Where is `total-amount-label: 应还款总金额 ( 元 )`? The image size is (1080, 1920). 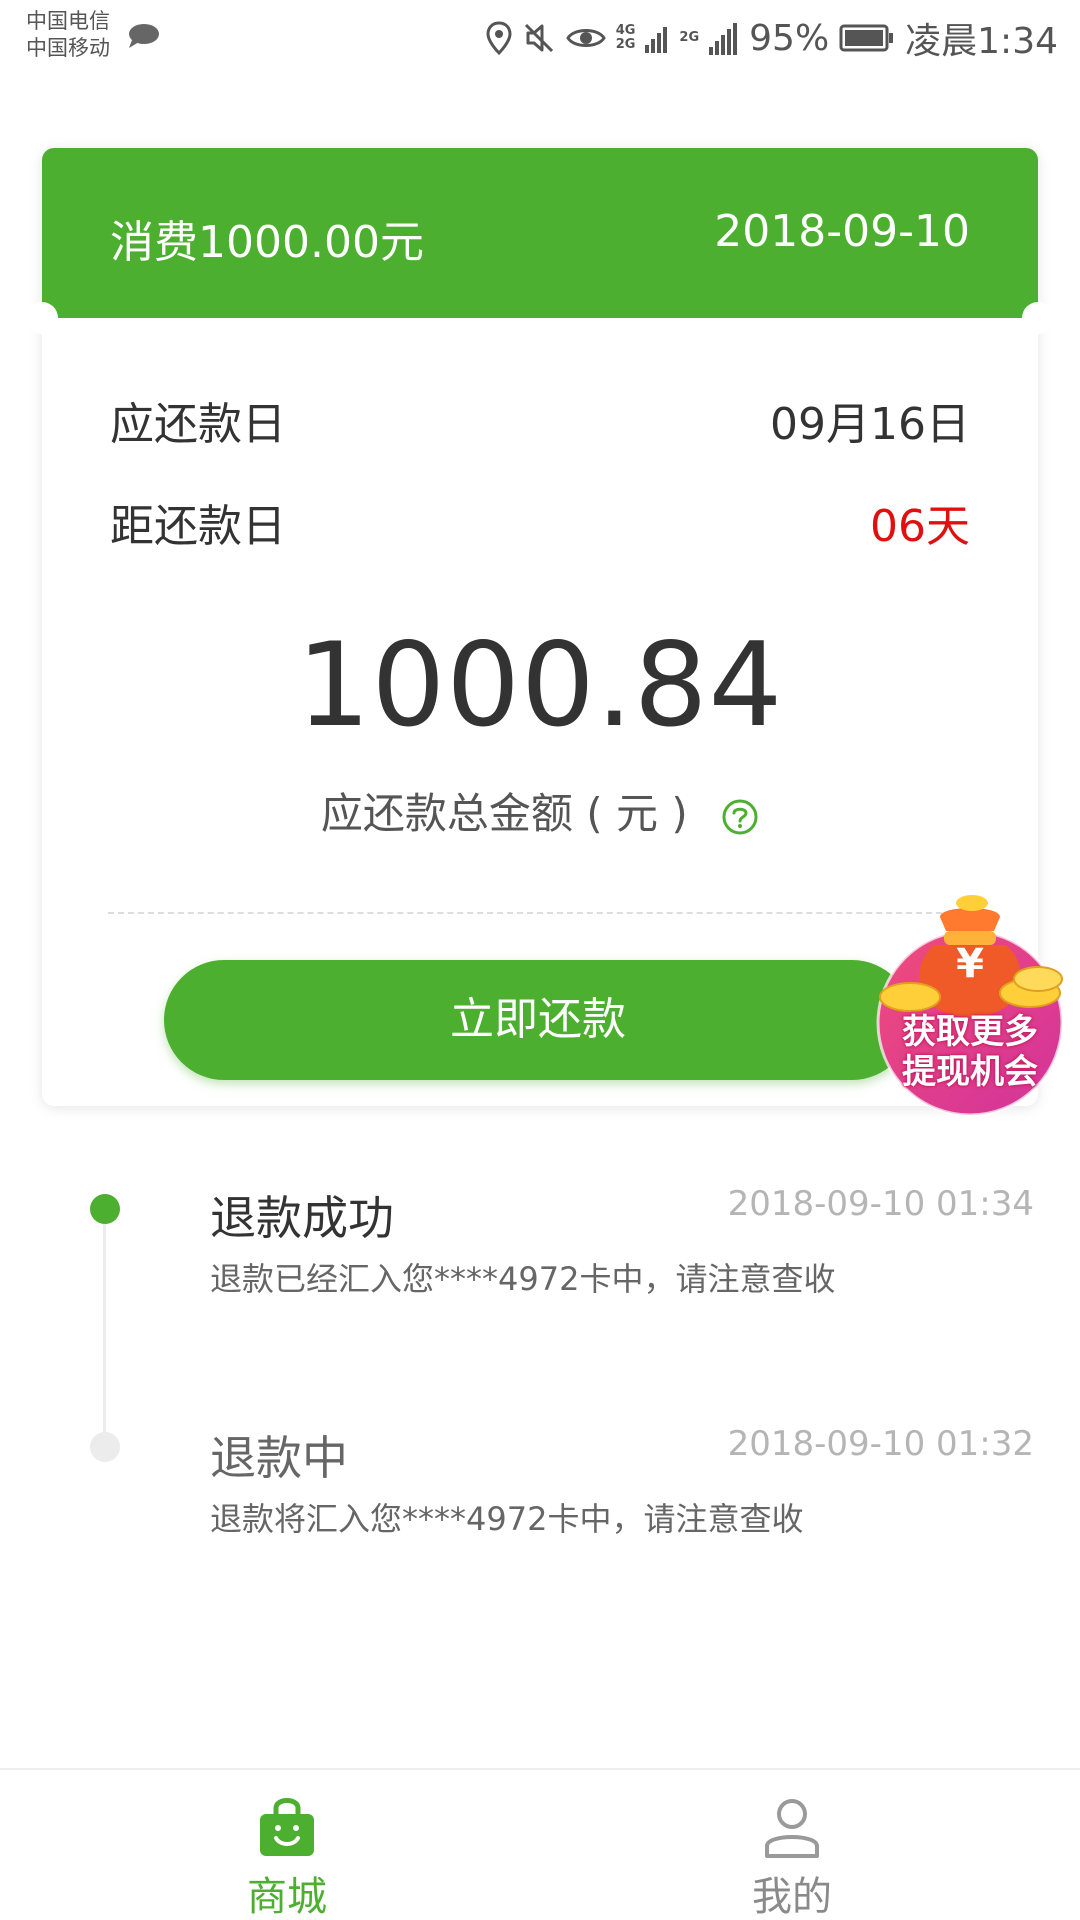
total-amount-label: 应还款总金额 ( 元 ) is located at coordinates (504, 813).